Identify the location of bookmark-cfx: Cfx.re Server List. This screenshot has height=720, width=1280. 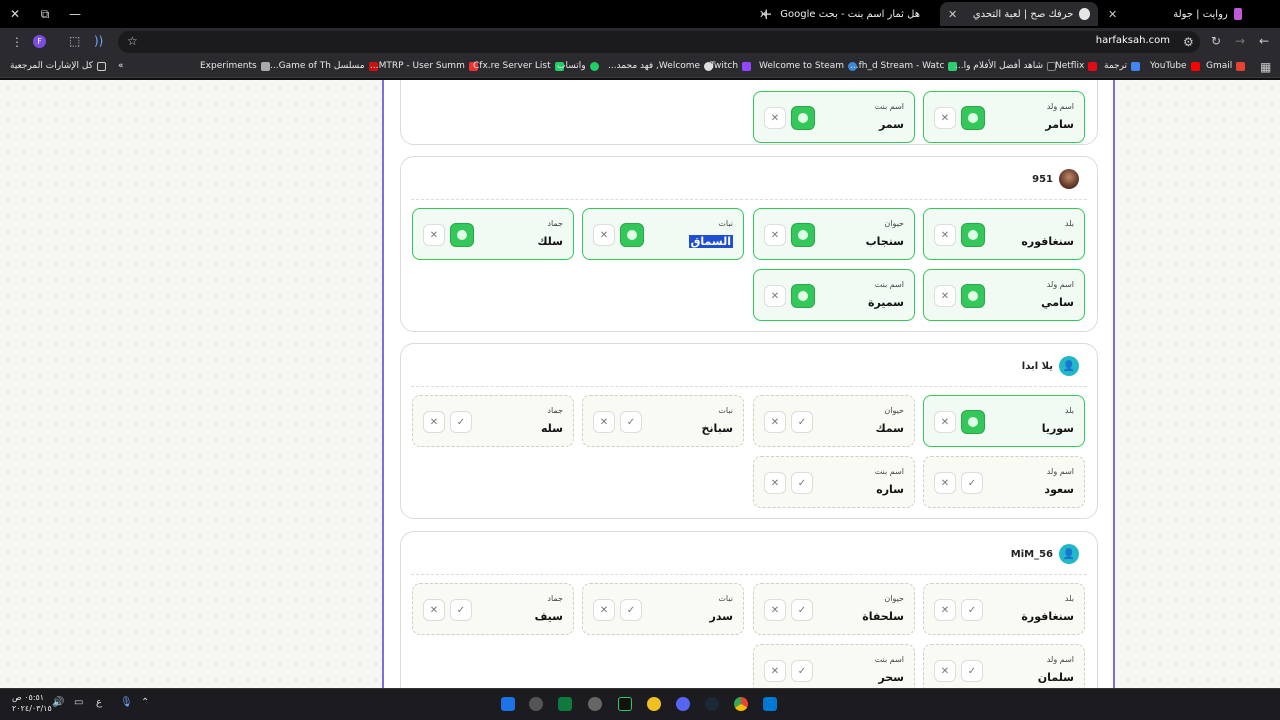
(518, 66).